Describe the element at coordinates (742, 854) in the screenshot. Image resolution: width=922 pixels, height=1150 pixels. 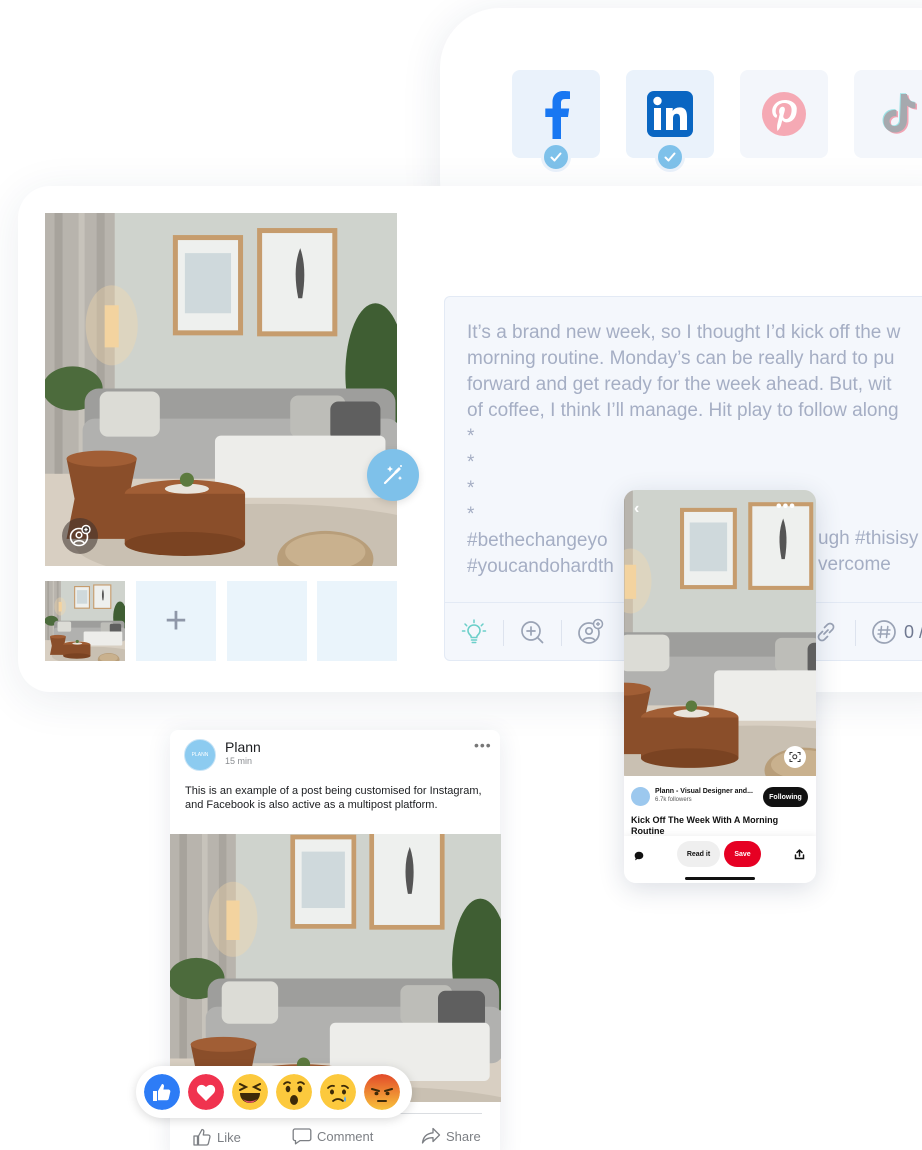
I see `save-button: Save` at that location.